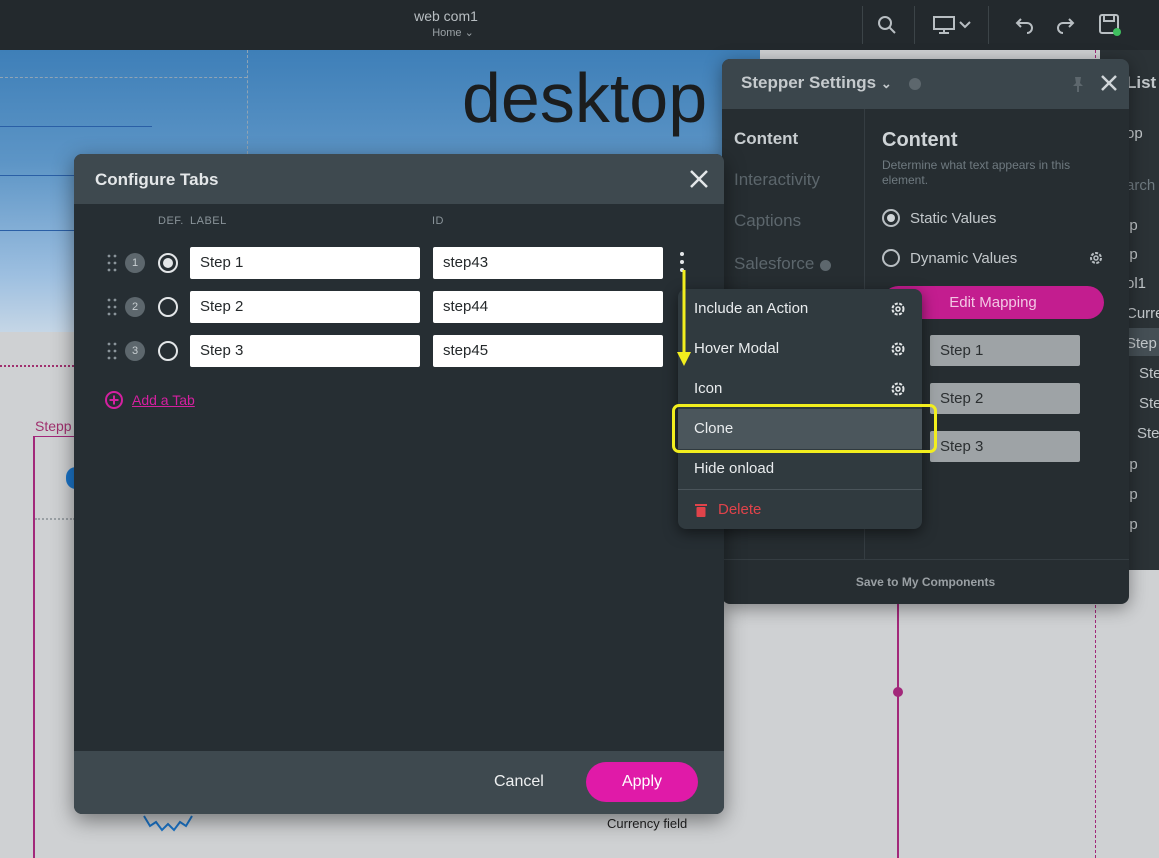 This screenshot has height=858, width=1159. I want to click on search-button, so click(887, 25).